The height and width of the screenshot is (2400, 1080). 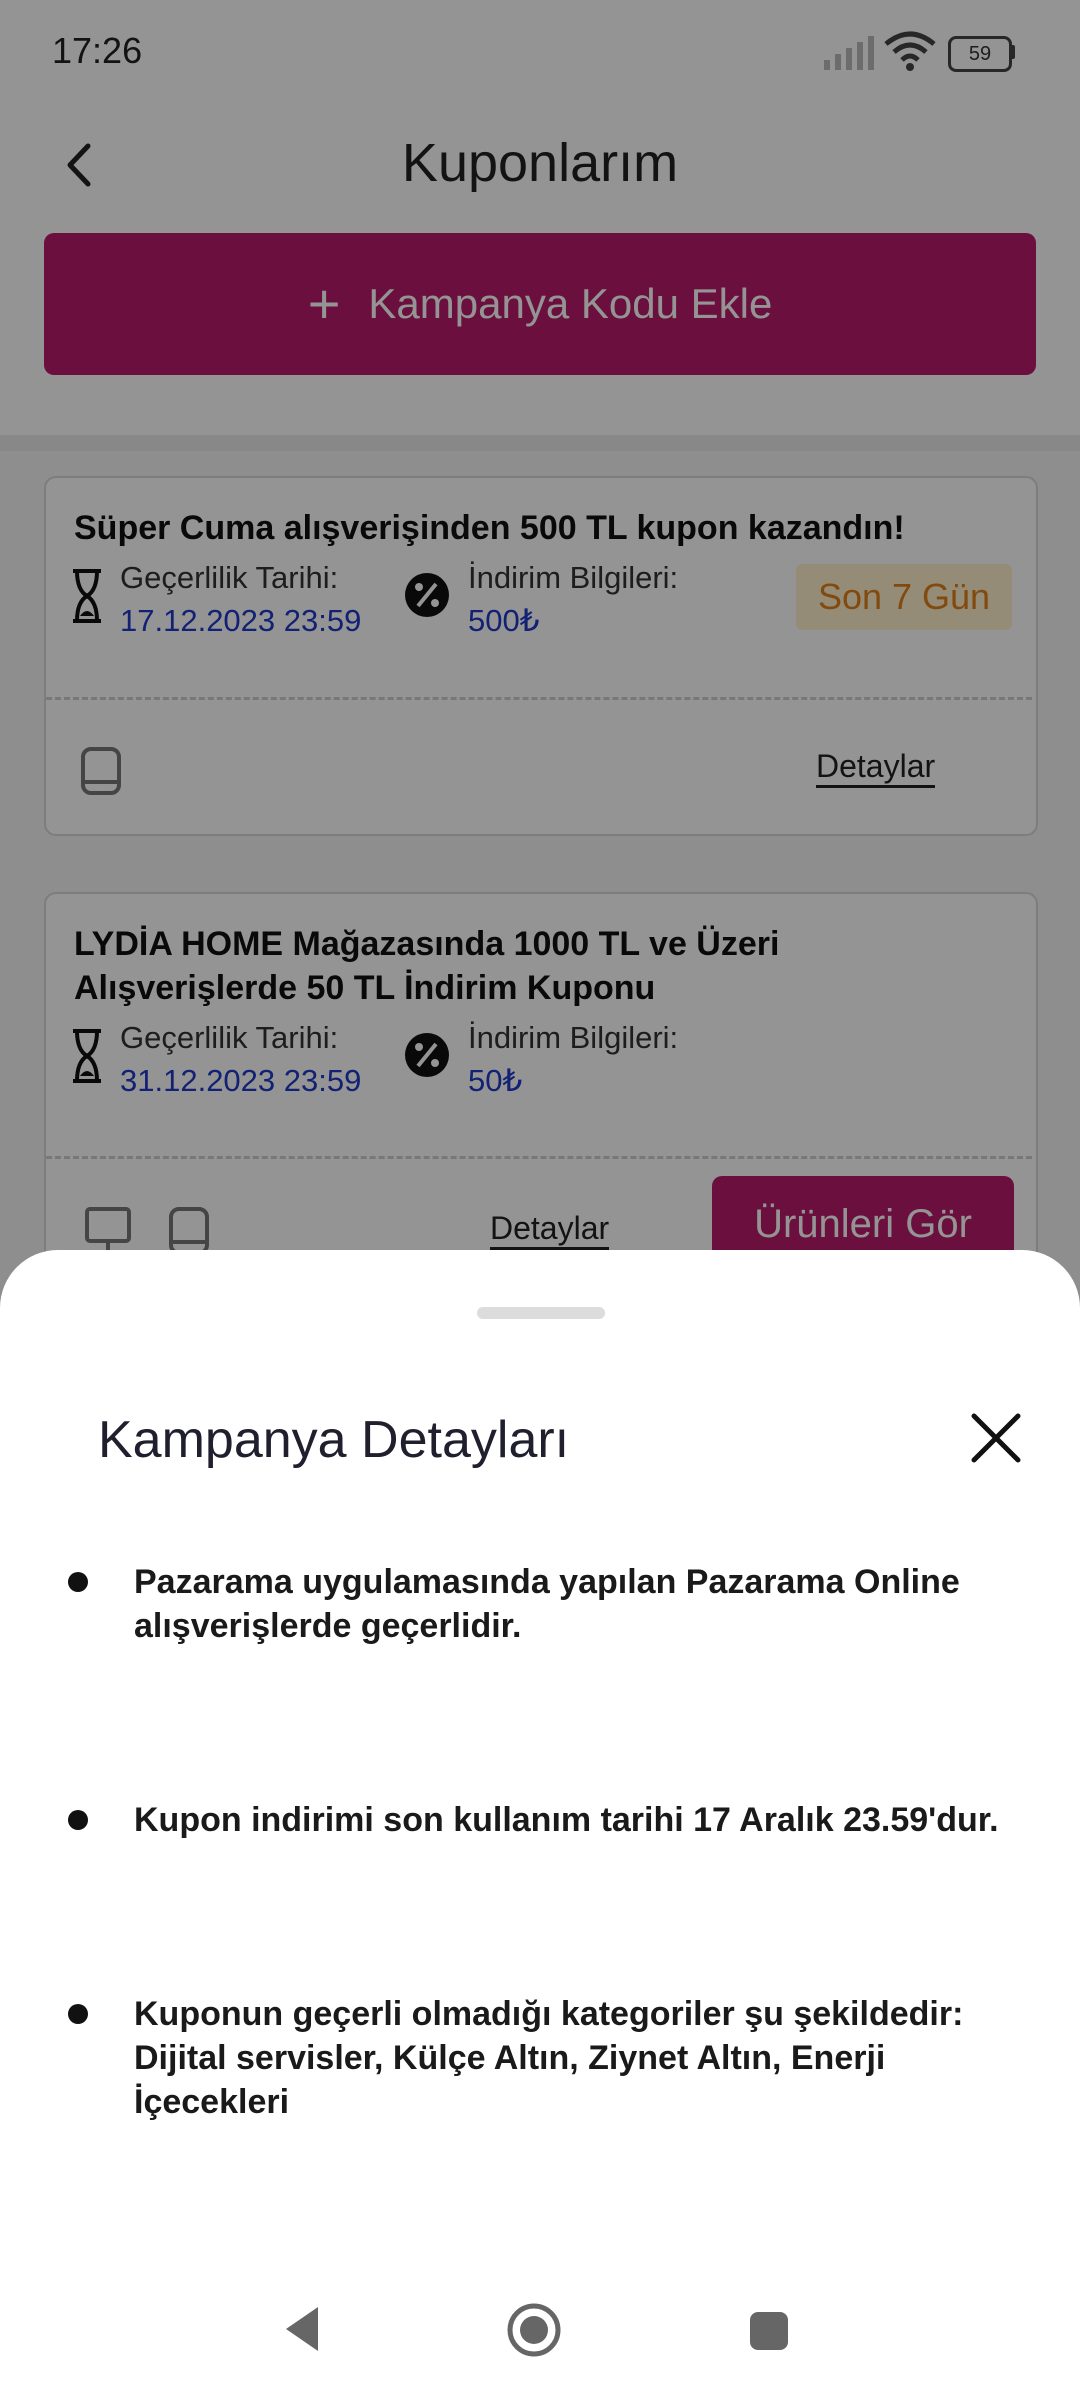 What do you see at coordinates (302, 2329) in the screenshot?
I see `nav-back-icon` at bounding box center [302, 2329].